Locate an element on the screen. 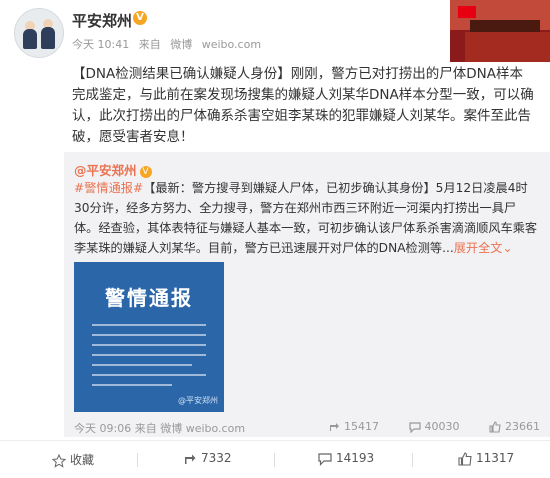 The image size is (550, 478). star-icon is located at coordinates (59, 460).